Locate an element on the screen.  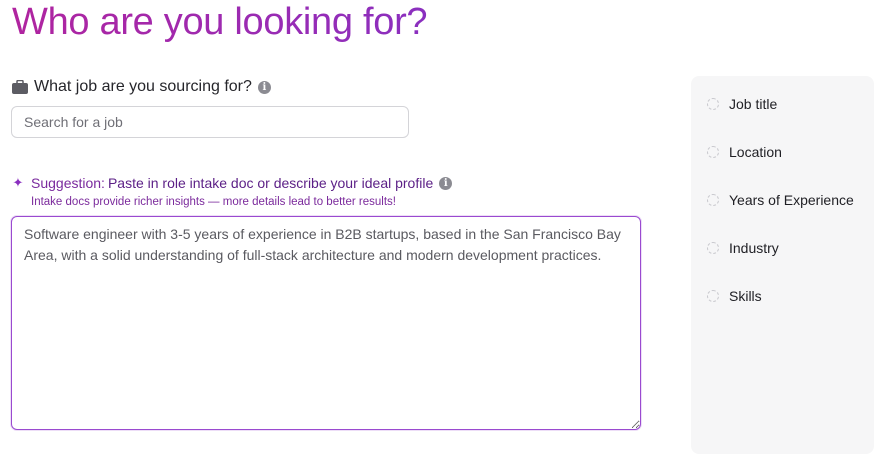
page-title: Who are you looking for? is located at coordinates (220, 22).